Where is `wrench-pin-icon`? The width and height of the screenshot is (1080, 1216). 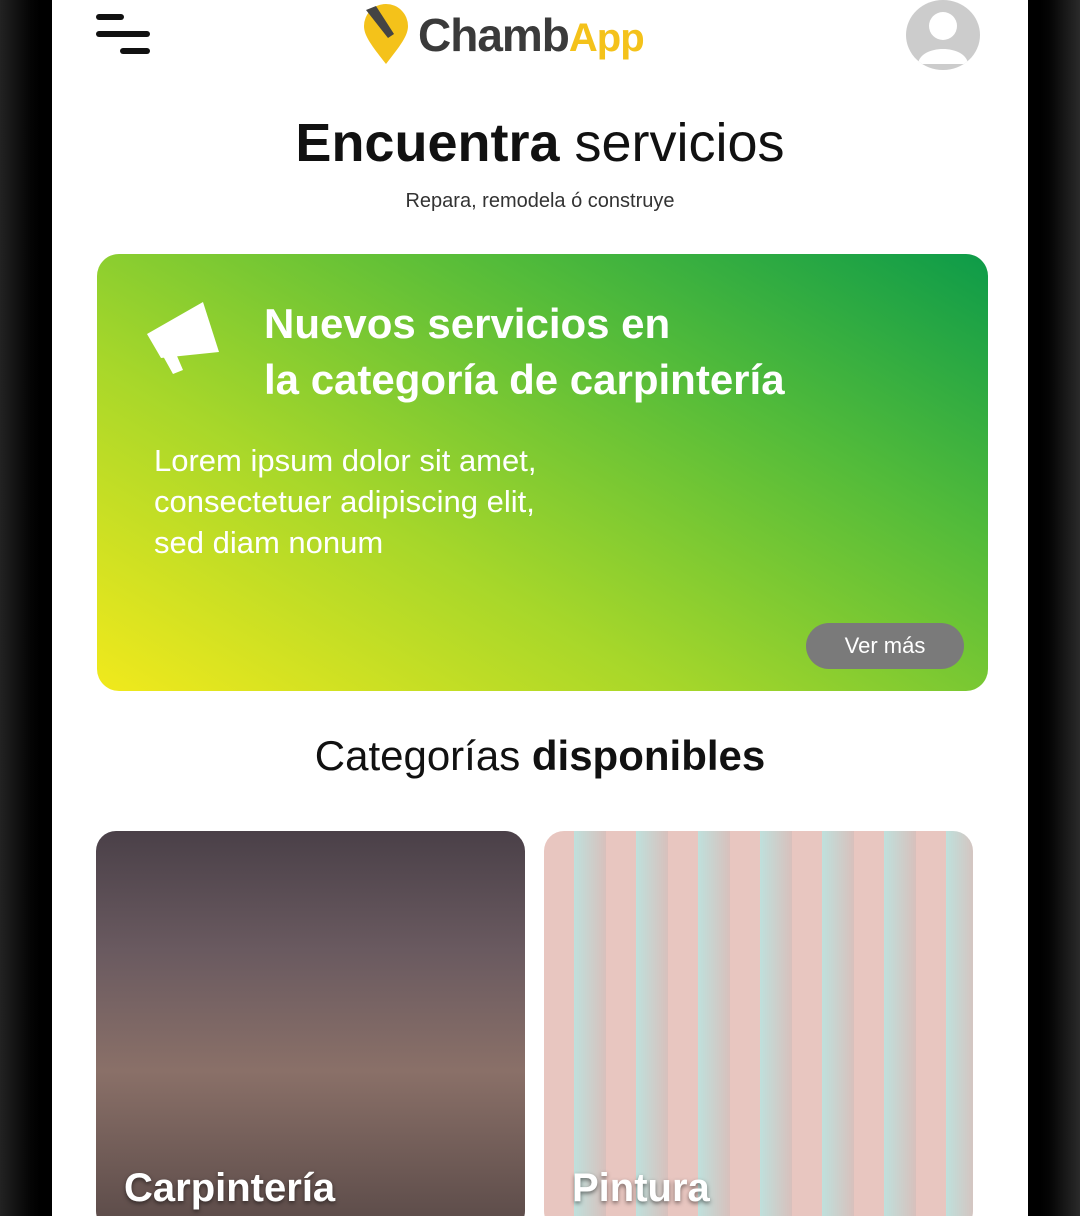 wrench-pin-icon is located at coordinates (386, 34).